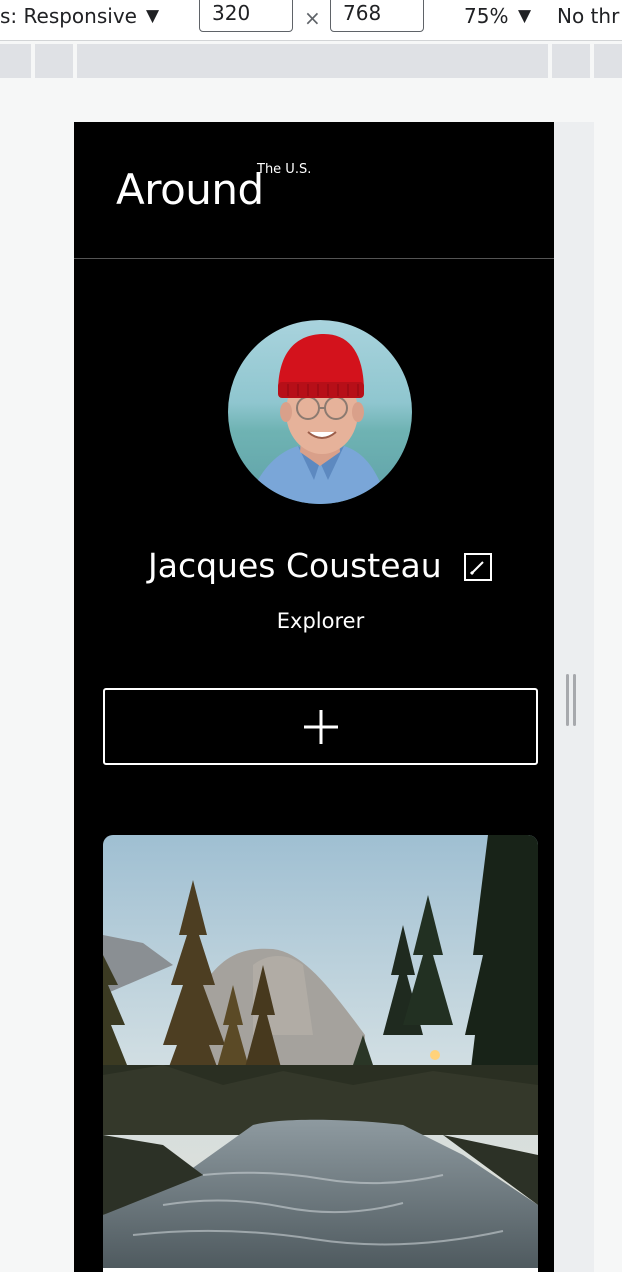 The width and height of the screenshot is (622, 1272). I want to click on profile-name: Jacques Cousteau, so click(295, 565).